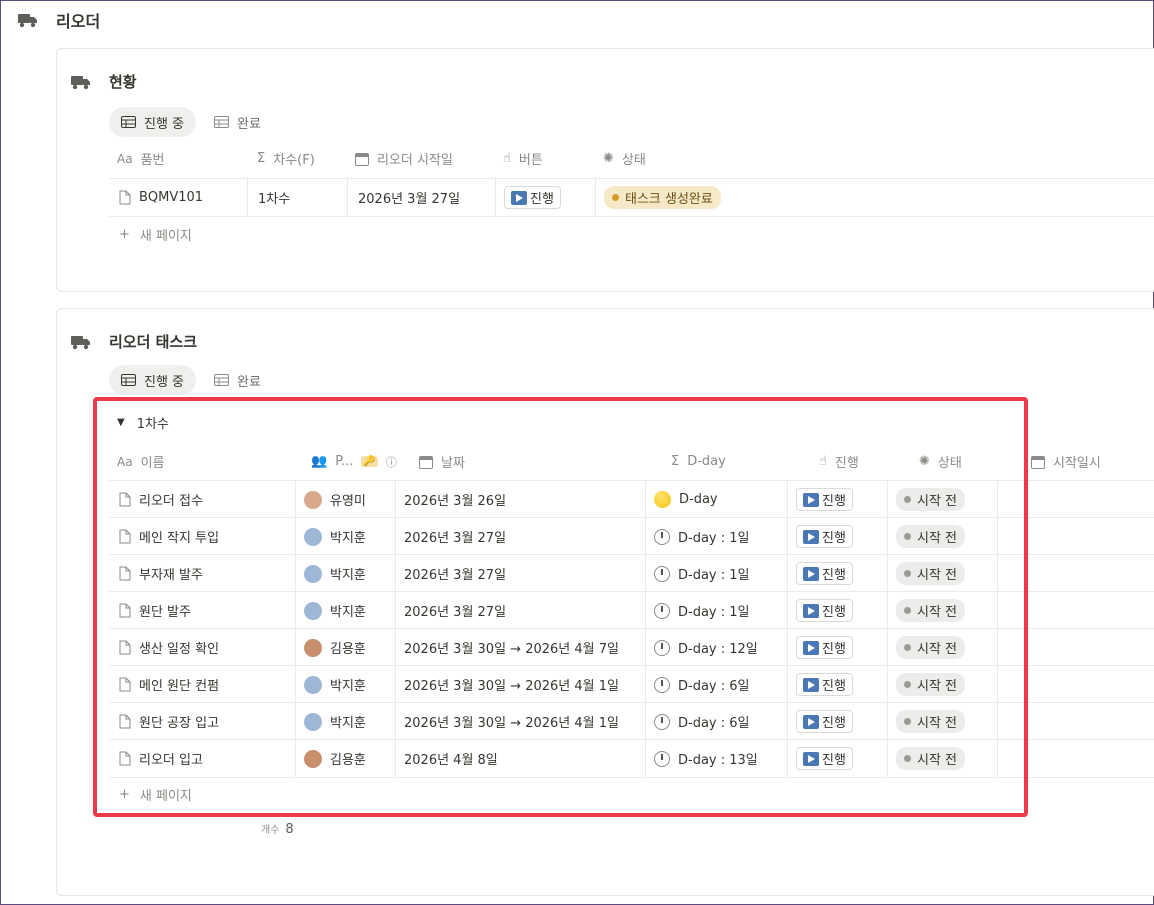 The image size is (1154, 905). I want to click on page-title: 리오더, so click(78, 21).